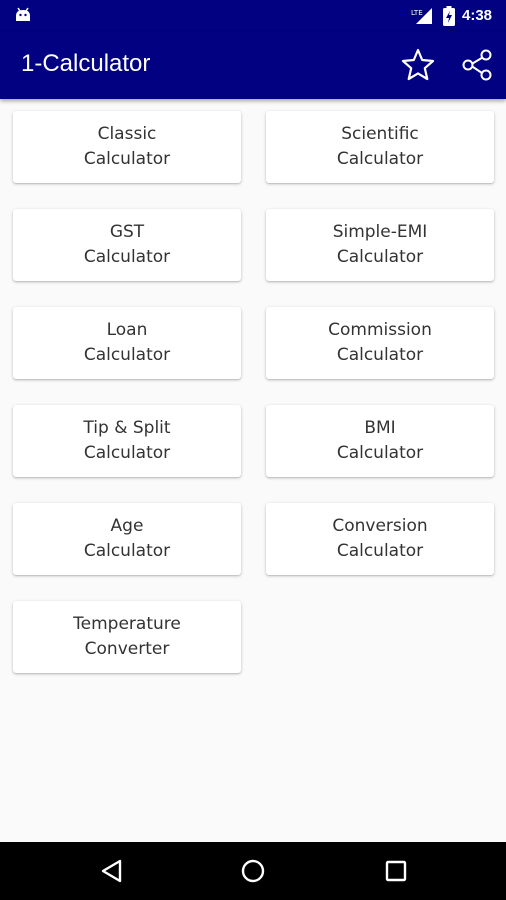 This screenshot has width=506, height=900. I want to click on share-icon, so click(477, 65).